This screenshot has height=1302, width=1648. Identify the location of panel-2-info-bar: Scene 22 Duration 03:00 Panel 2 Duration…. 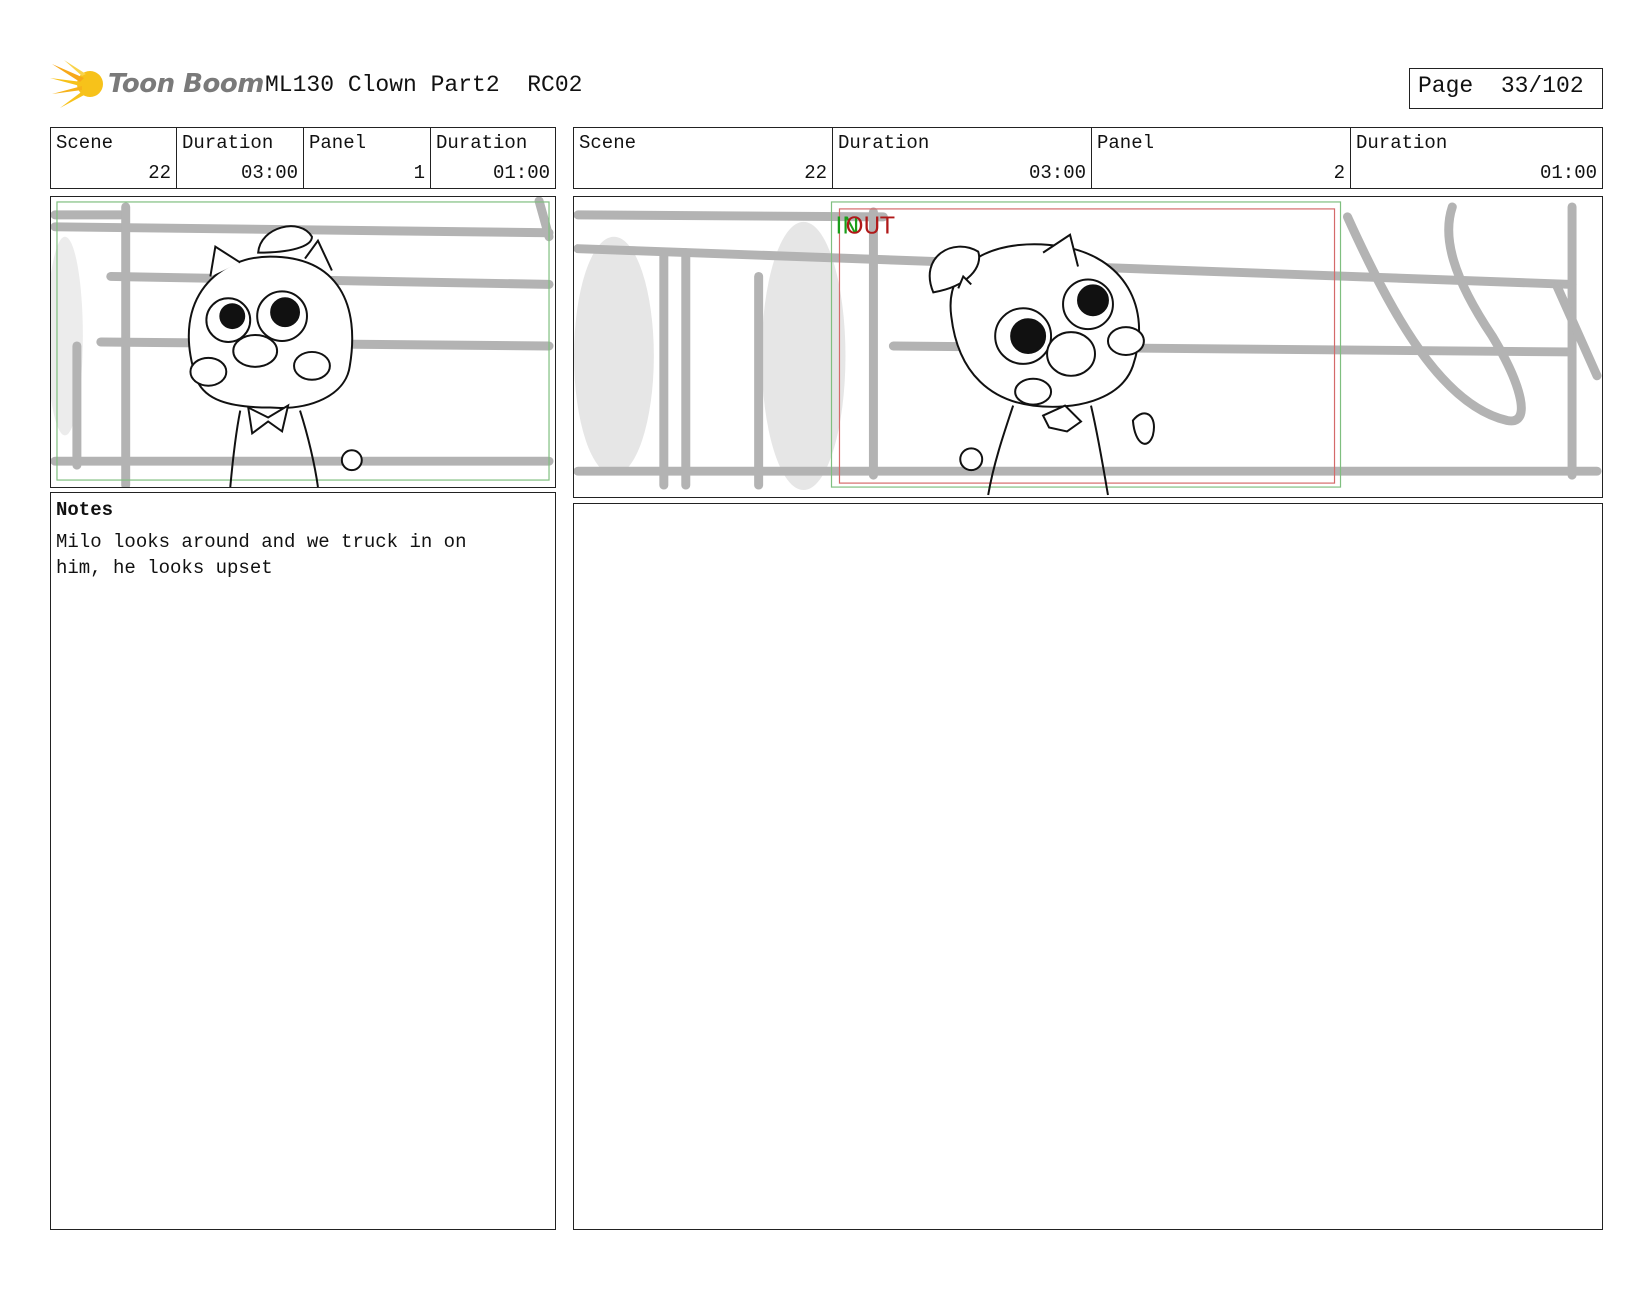
(1088, 158).